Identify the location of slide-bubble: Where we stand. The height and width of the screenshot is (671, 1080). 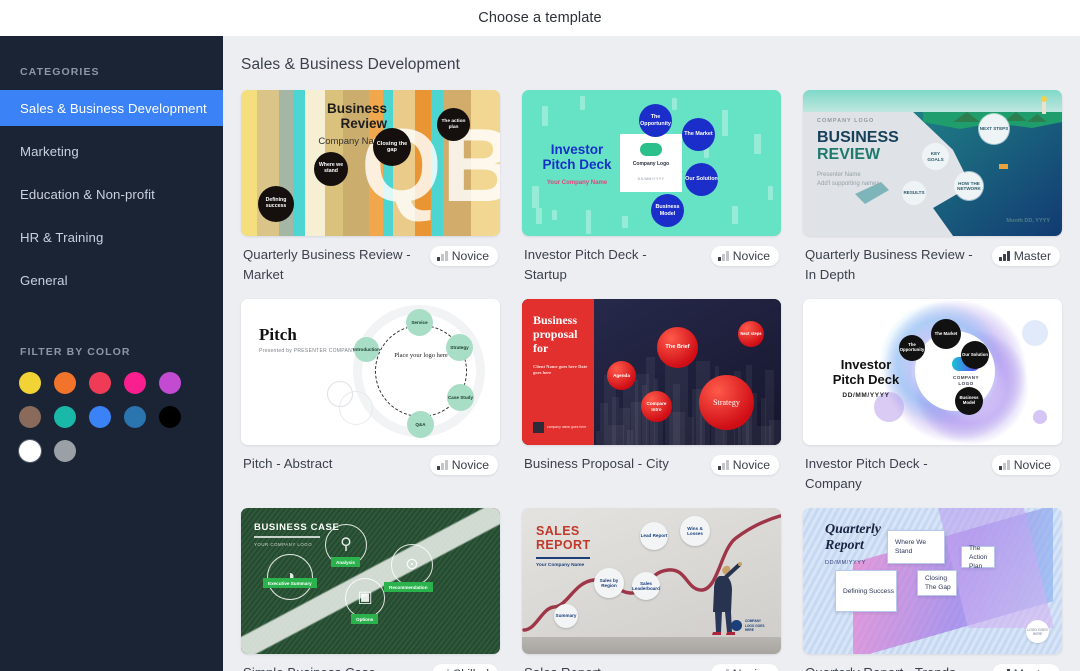
(331, 169).